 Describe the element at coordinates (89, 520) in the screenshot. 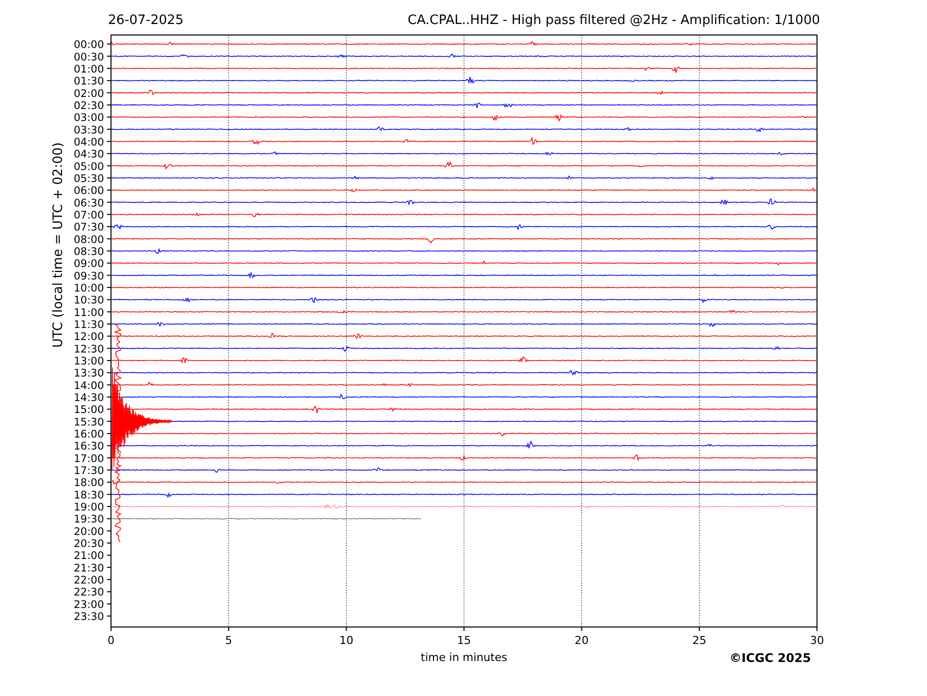

I see `tick-label: 19:30` at that location.